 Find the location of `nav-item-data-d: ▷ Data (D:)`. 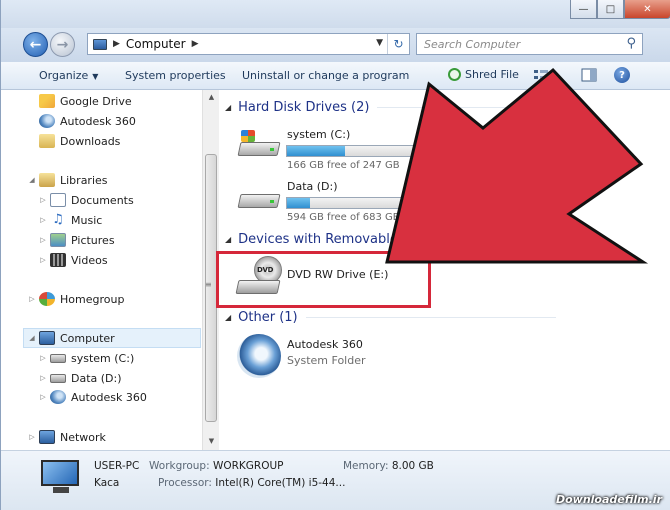

nav-item-data-d: ▷ Data (D:) is located at coordinates (80, 378).